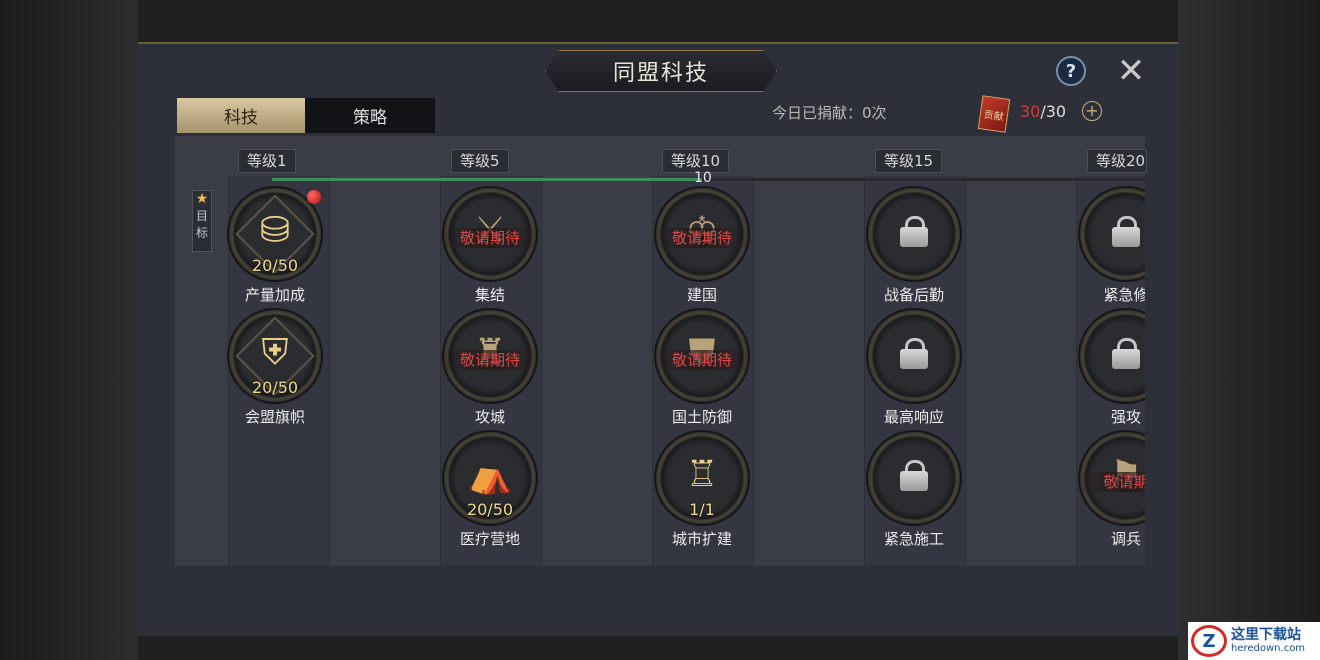 The image size is (1320, 660). I want to click on tech-node-territory-defense: ⛊ 敬请期待 国土防御, so click(702, 368).